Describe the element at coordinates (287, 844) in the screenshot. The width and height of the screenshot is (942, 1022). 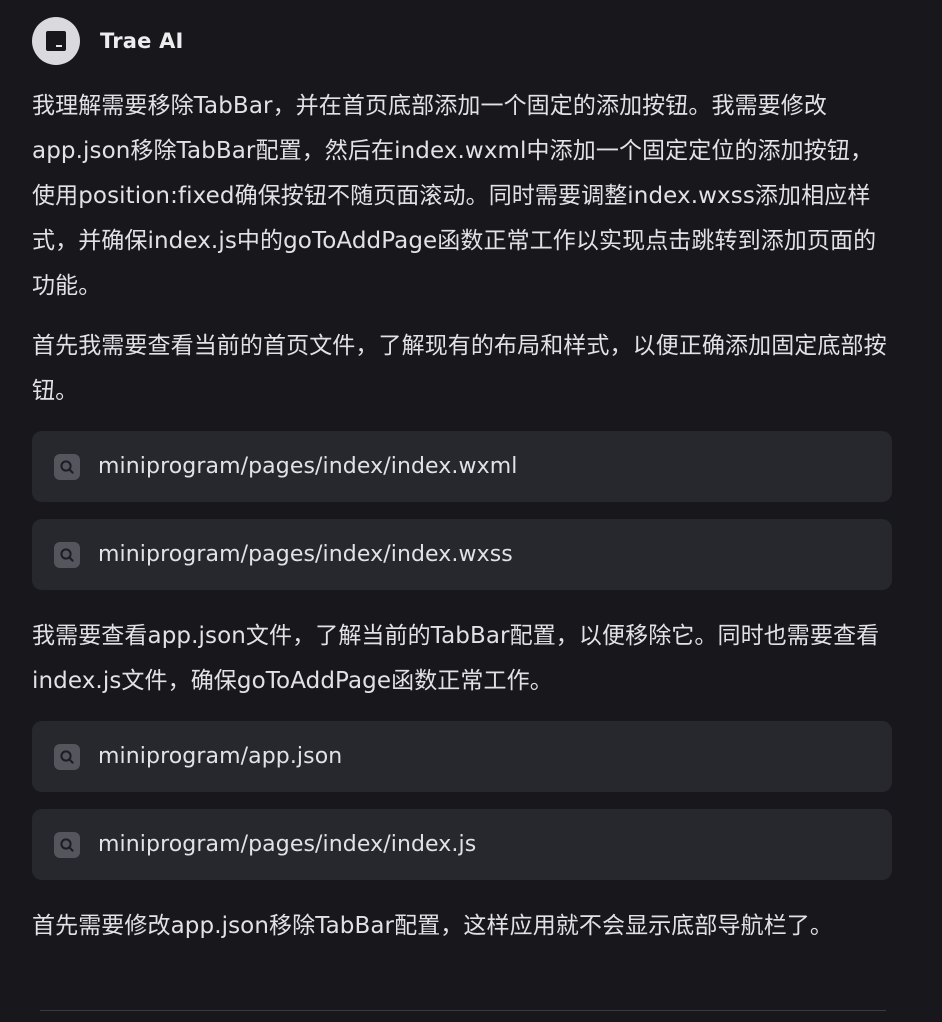
I see `file-path: miniprogram/pages/index/index.js` at that location.